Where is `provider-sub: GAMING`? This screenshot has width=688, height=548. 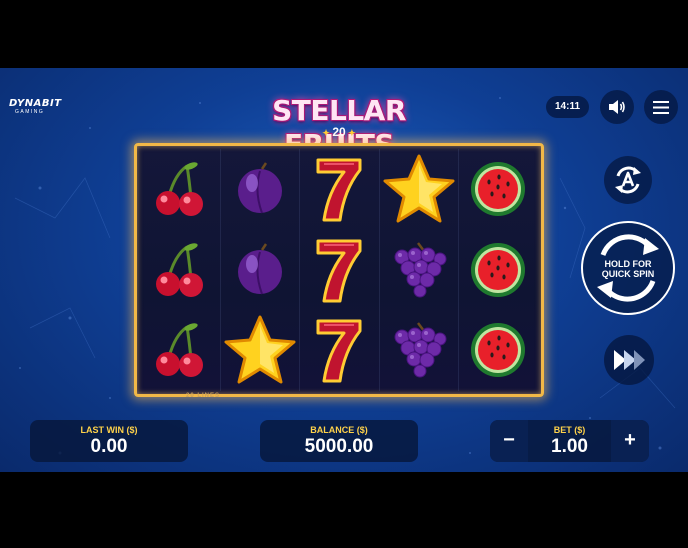
provider-sub: GAMING is located at coordinates (30, 112).